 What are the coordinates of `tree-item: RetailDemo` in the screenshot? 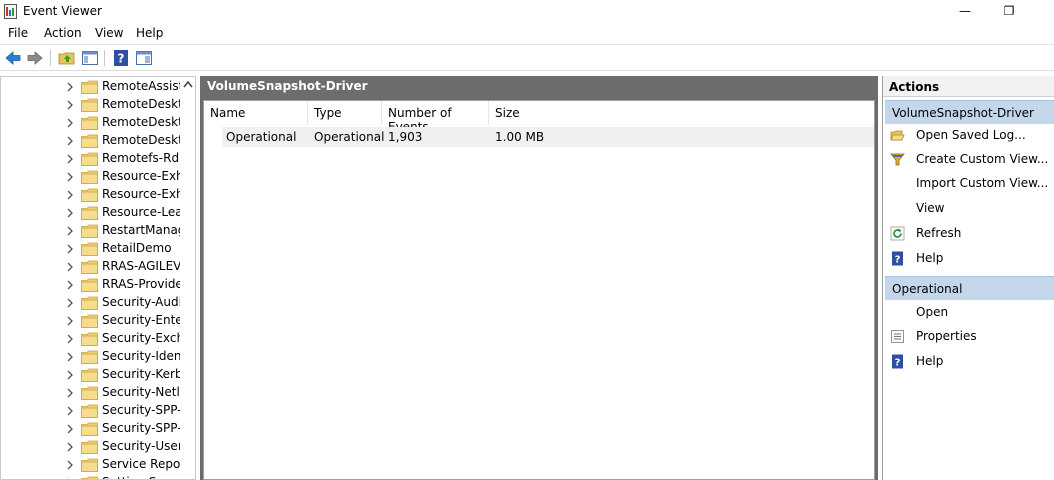 It's located at (92, 249).